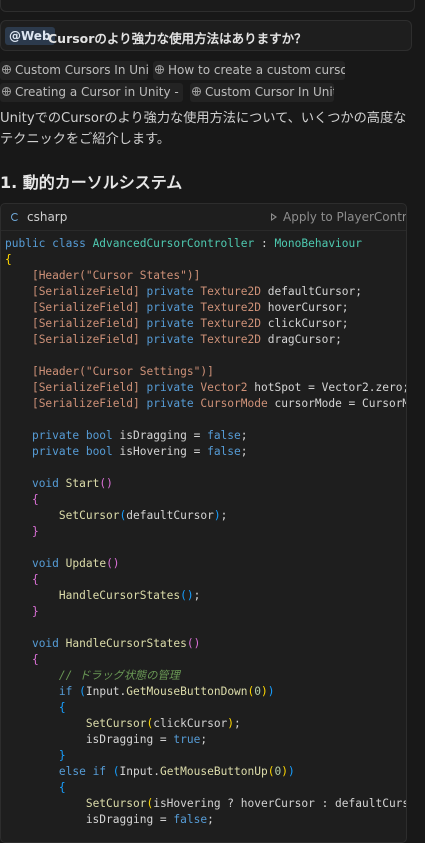 Image resolution: width=425 pixels, height=843 pixels. What do you see at coordinates (271, 691) in the screenshot?
I see `code-token: )` at bounding box center [271, 691].